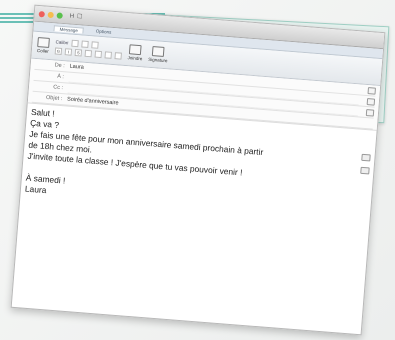 This screenshot has width=395, height=340. Describe the element at coordinates (43, 42) in the screenshot. I see `paste-icon` at that location.